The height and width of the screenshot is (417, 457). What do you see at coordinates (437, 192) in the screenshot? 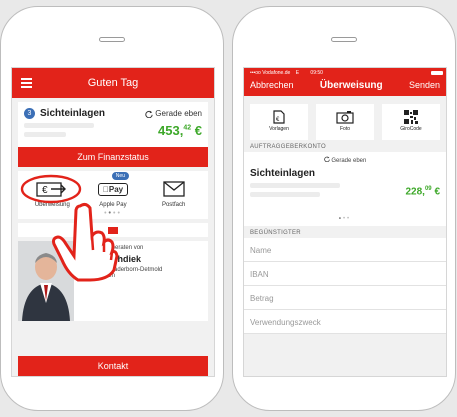
I see `sender-balance-currency: €` at bounding box center [437, 192].